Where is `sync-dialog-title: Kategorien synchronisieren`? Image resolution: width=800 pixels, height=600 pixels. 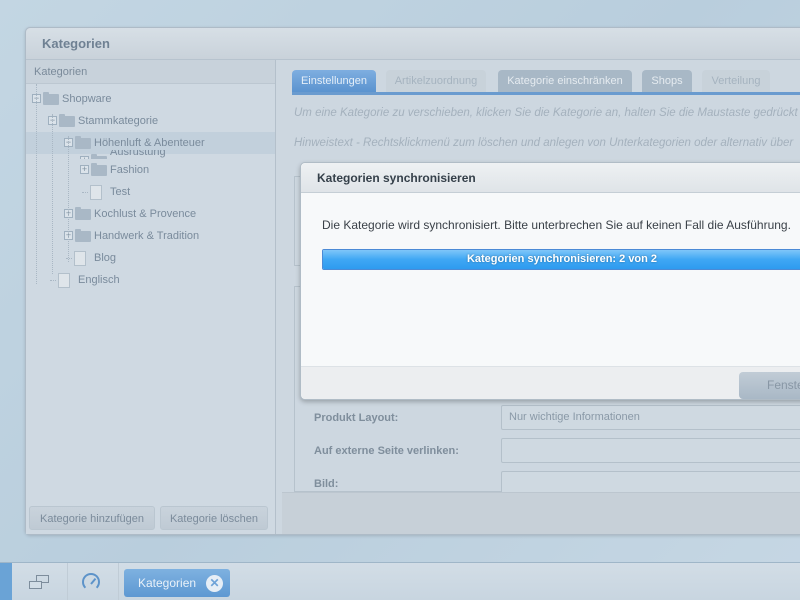
sync-dialog-title: Kategorien synchronisieren is located at coordinates (550, 178).